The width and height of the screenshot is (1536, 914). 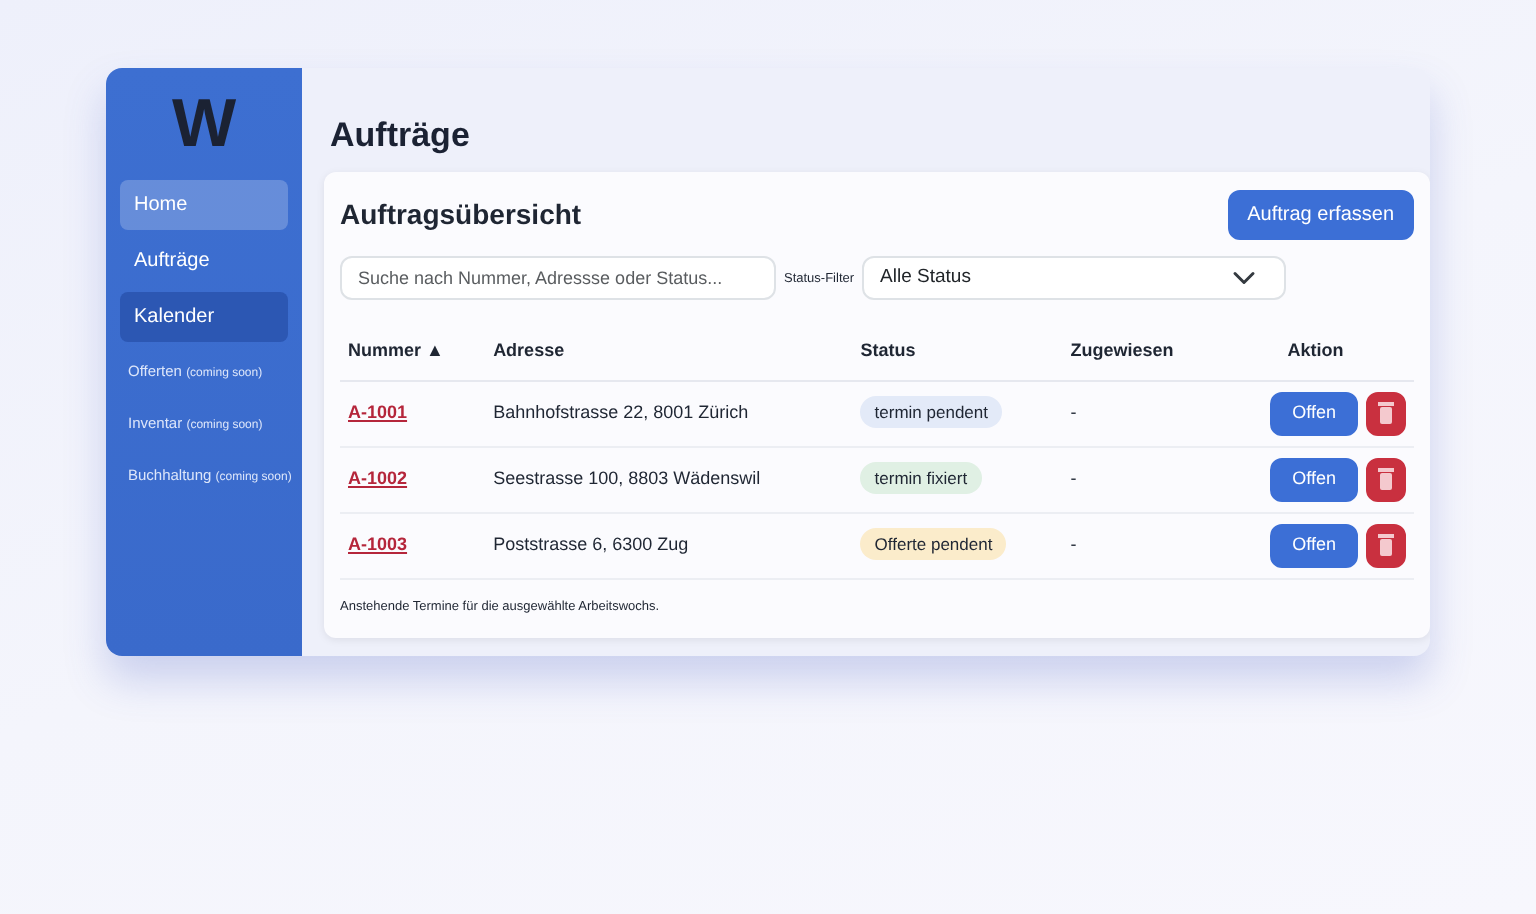 I want to click on column-header: Status, so click(x=957, y=352).